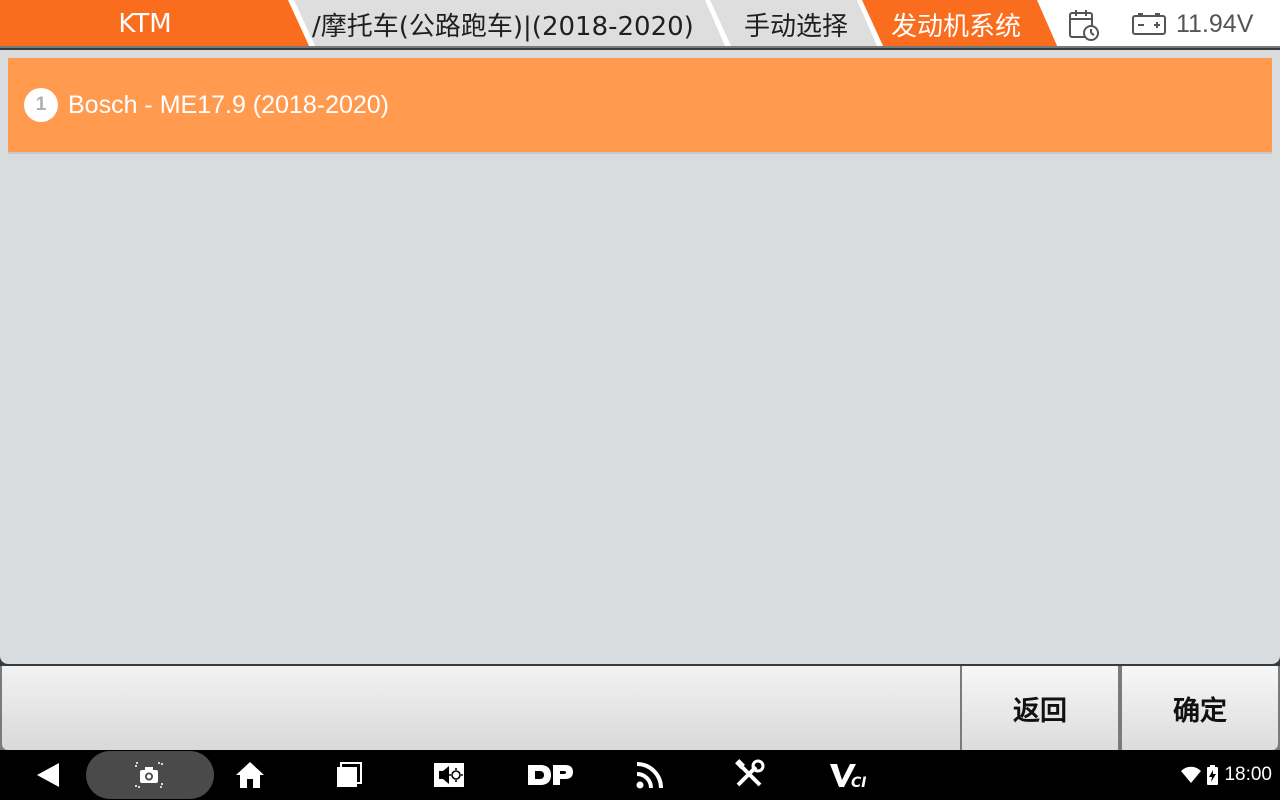 This screenshot has width=1280, height=800. Describe the element at coordinates (449, 775) in the screenshot. I see `display-settings-icon` at that location.